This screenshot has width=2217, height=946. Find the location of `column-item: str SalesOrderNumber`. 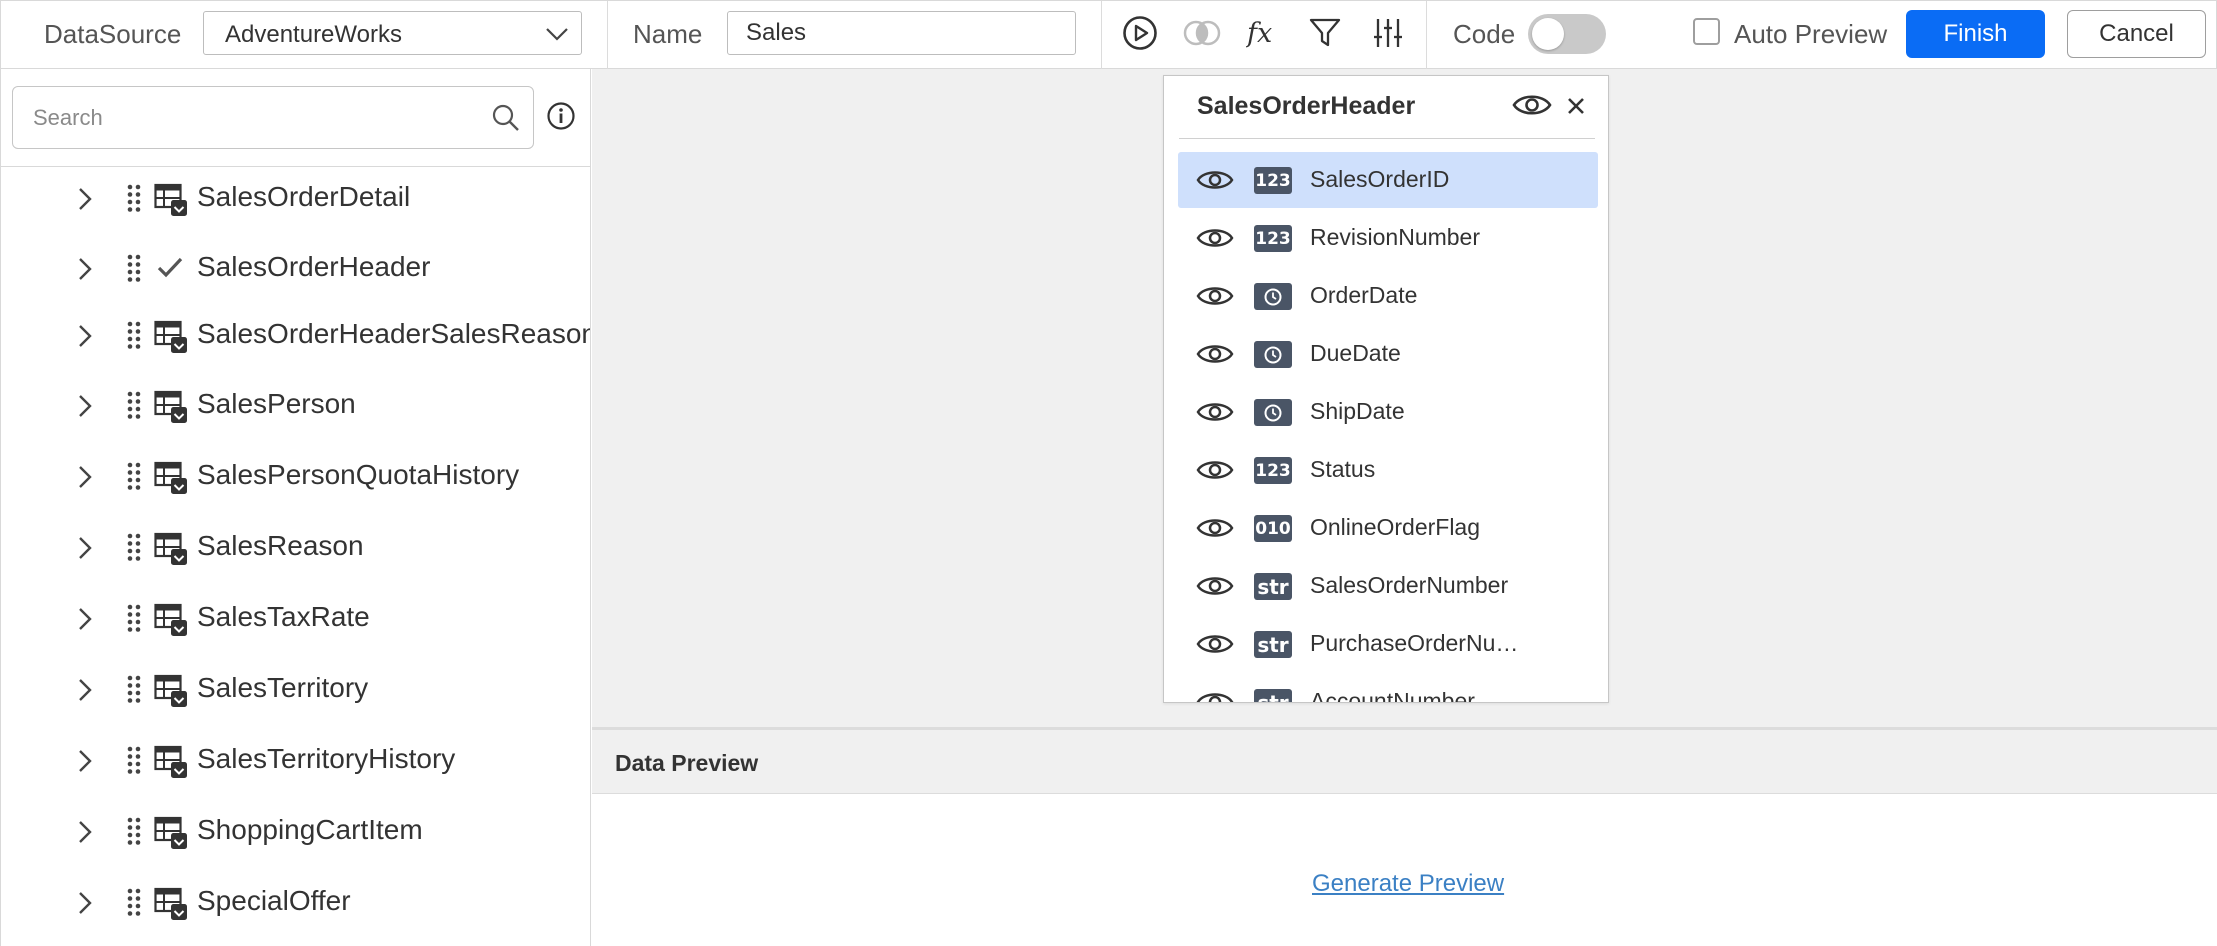

column-item: str SalesOrderNumber is located at coordinates (1388, 586).